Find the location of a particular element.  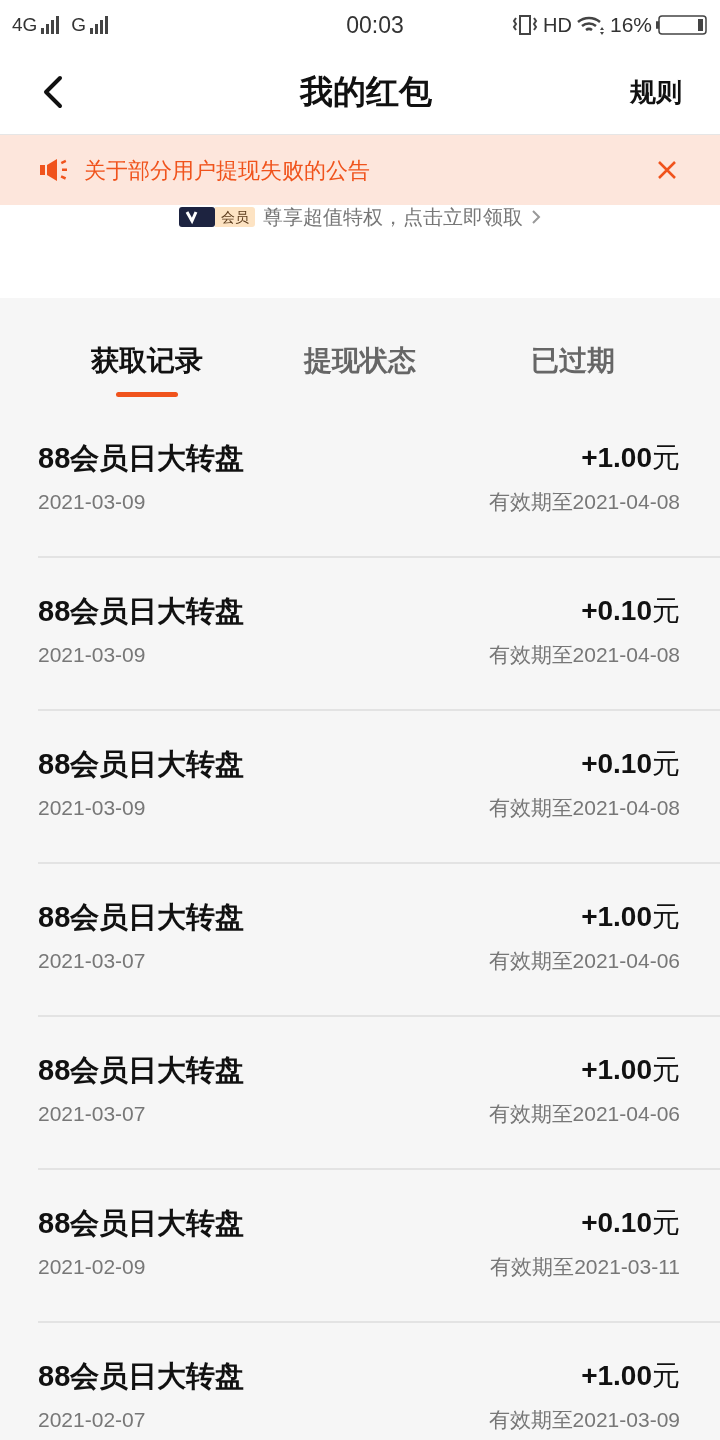

battery-icon is located at coordinates (682, 25).